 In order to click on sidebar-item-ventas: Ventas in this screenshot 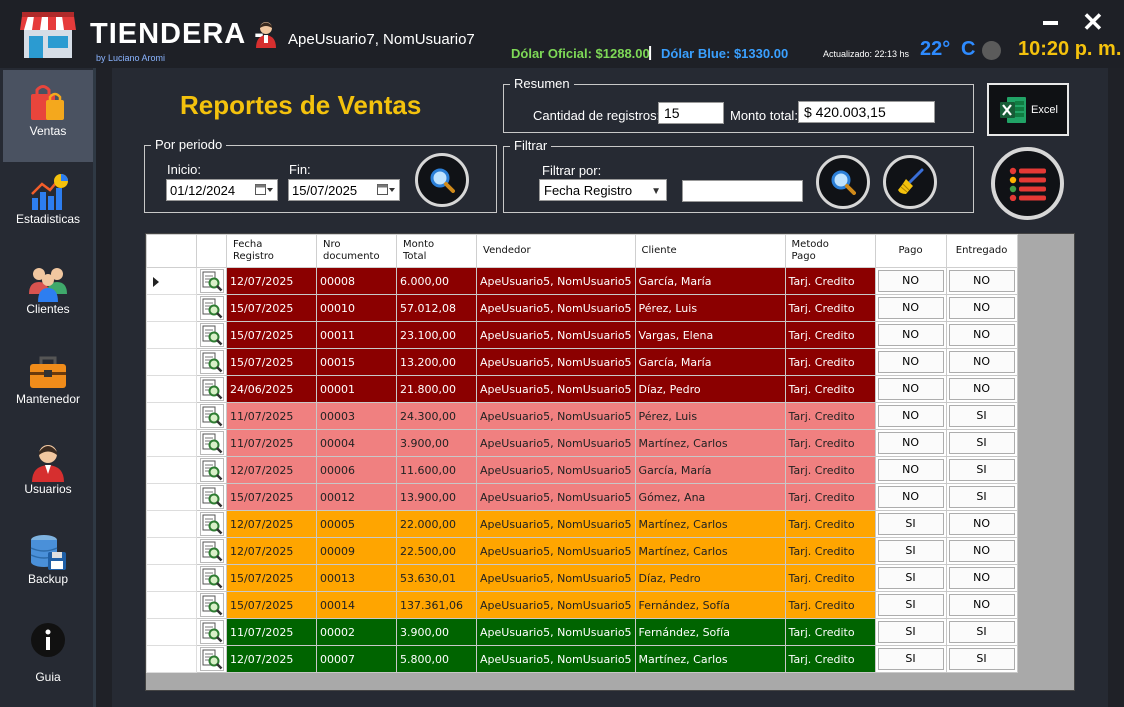, I will do `click(48, 116)`.